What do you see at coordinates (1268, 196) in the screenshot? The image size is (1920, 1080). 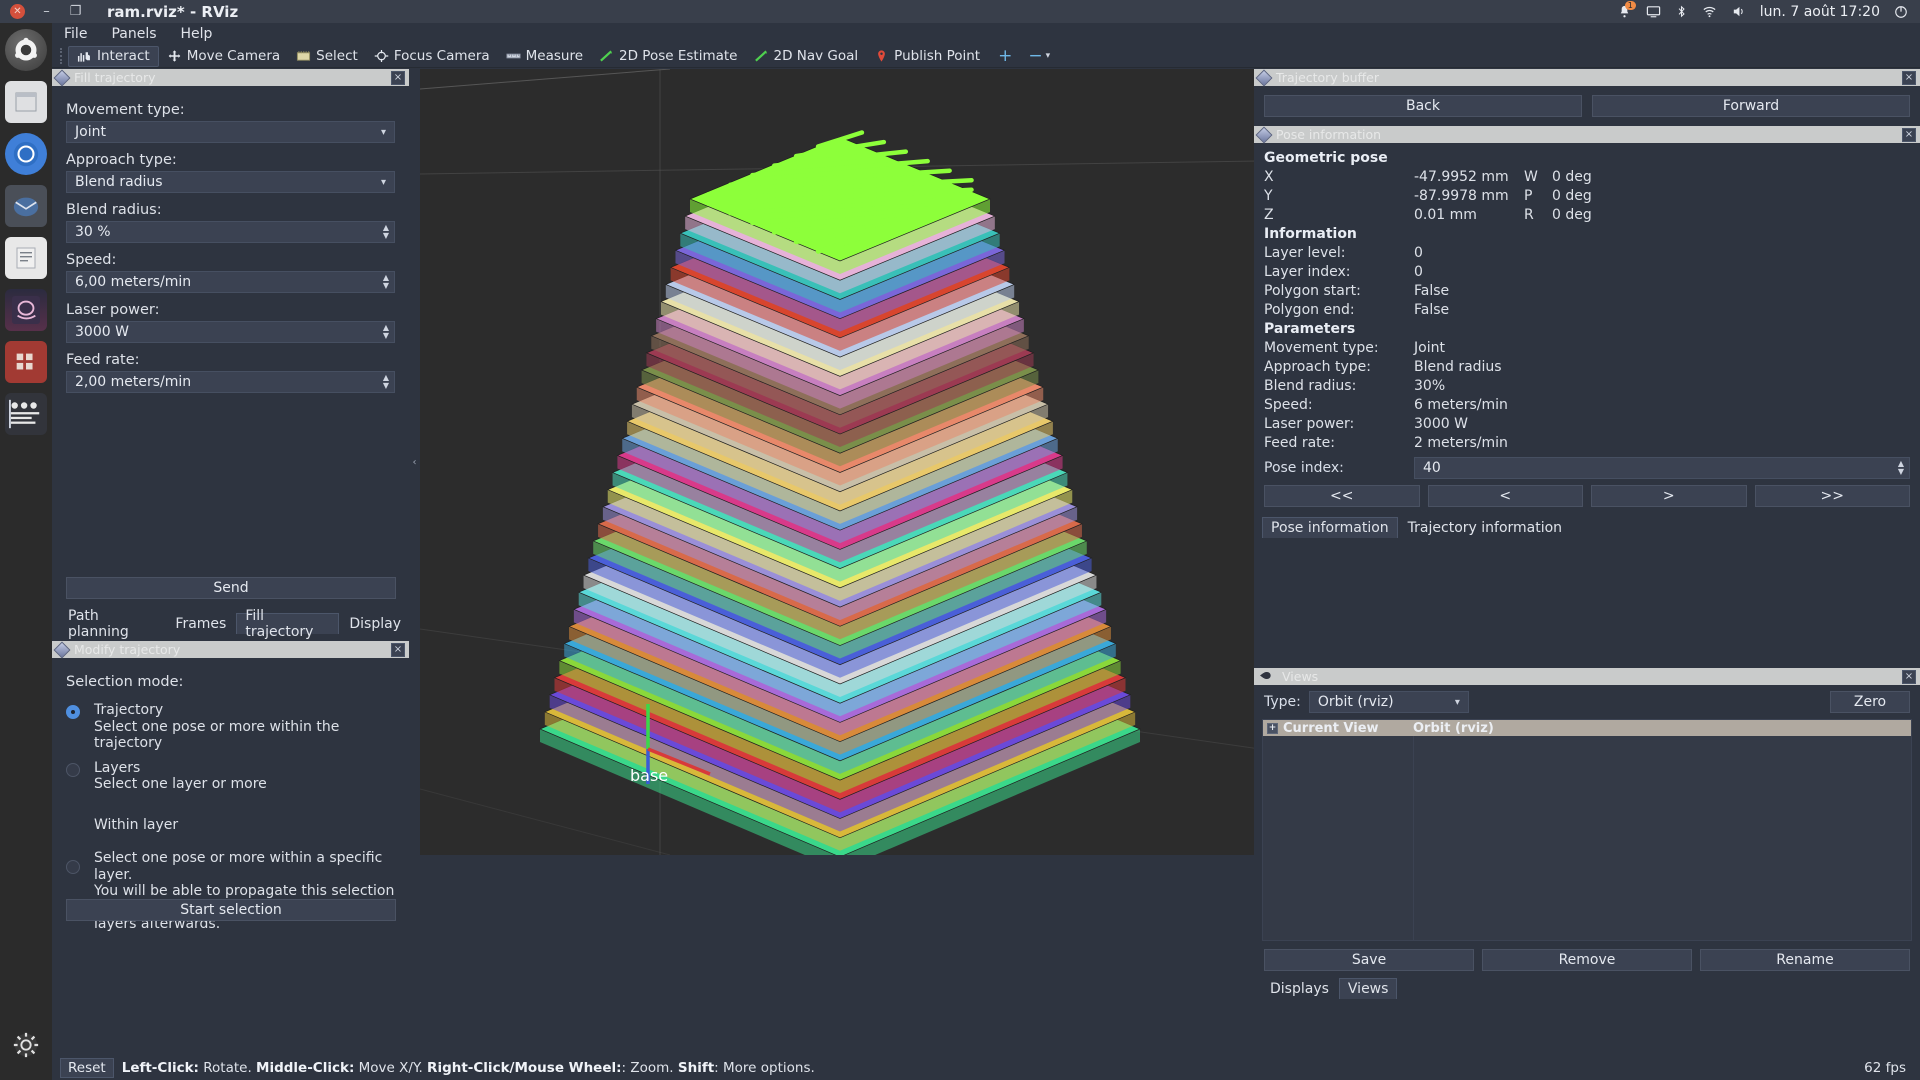 I see `pose-axis-y: Y` at bounding box center [1268, 196].